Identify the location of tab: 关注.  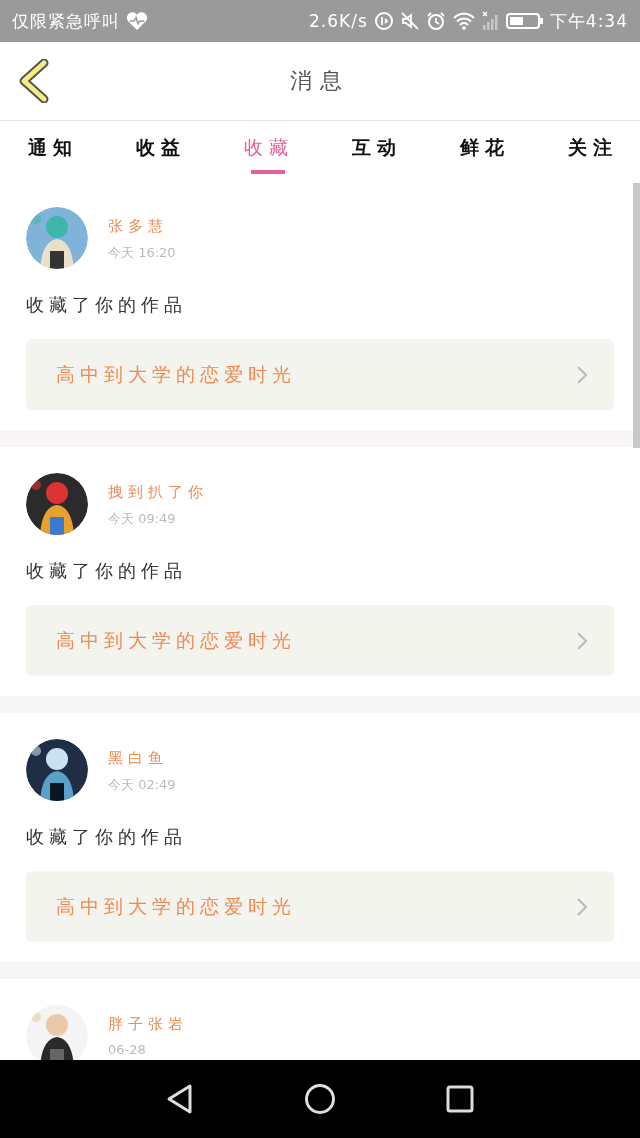
(593, 147).